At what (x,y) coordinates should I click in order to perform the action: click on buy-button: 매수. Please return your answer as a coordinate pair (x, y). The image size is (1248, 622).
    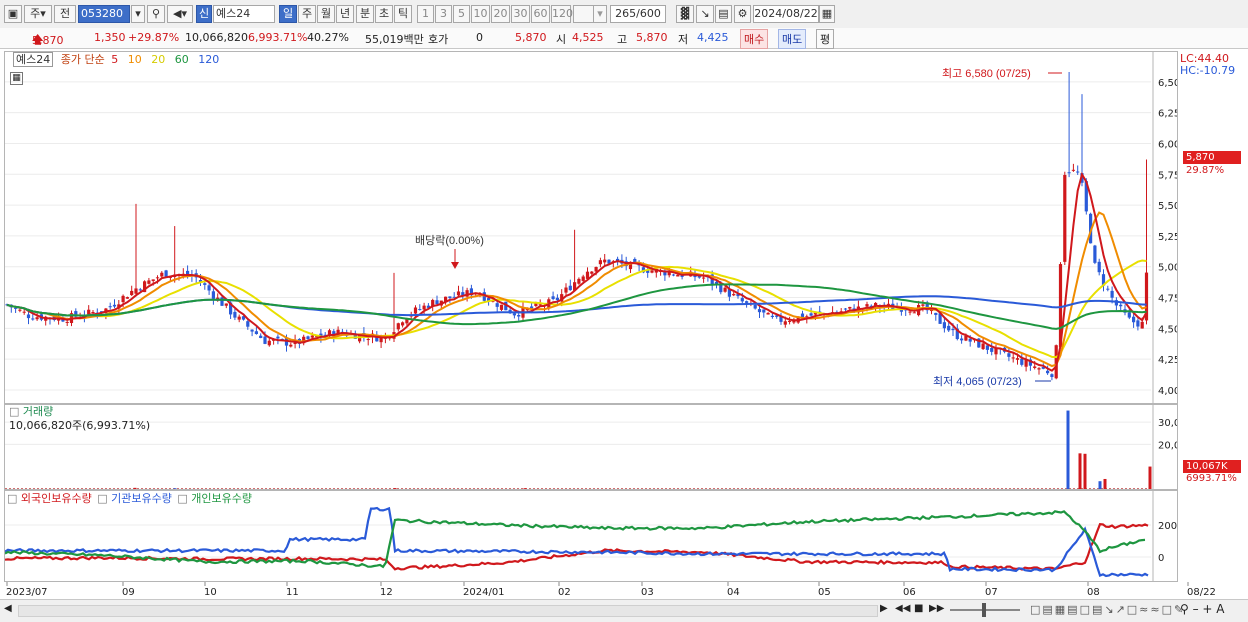
    Looking at the image, I should click on (754, 39).